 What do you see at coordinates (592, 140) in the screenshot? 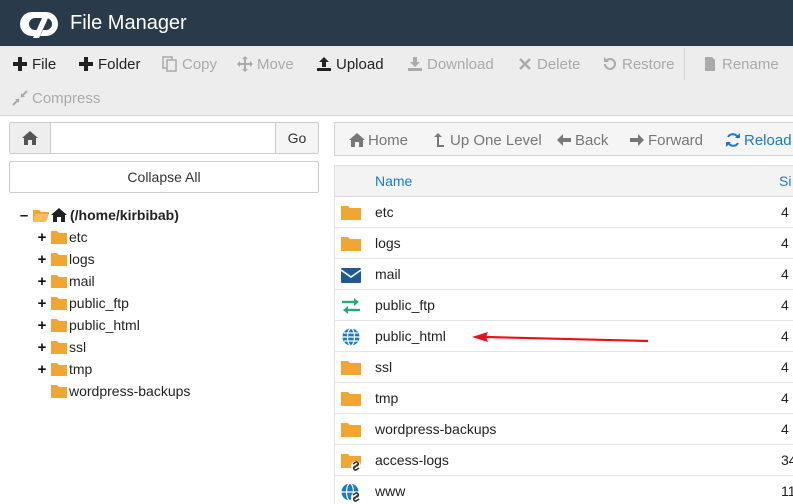
I see `back-label: Back` at bounding box center [592, 140].